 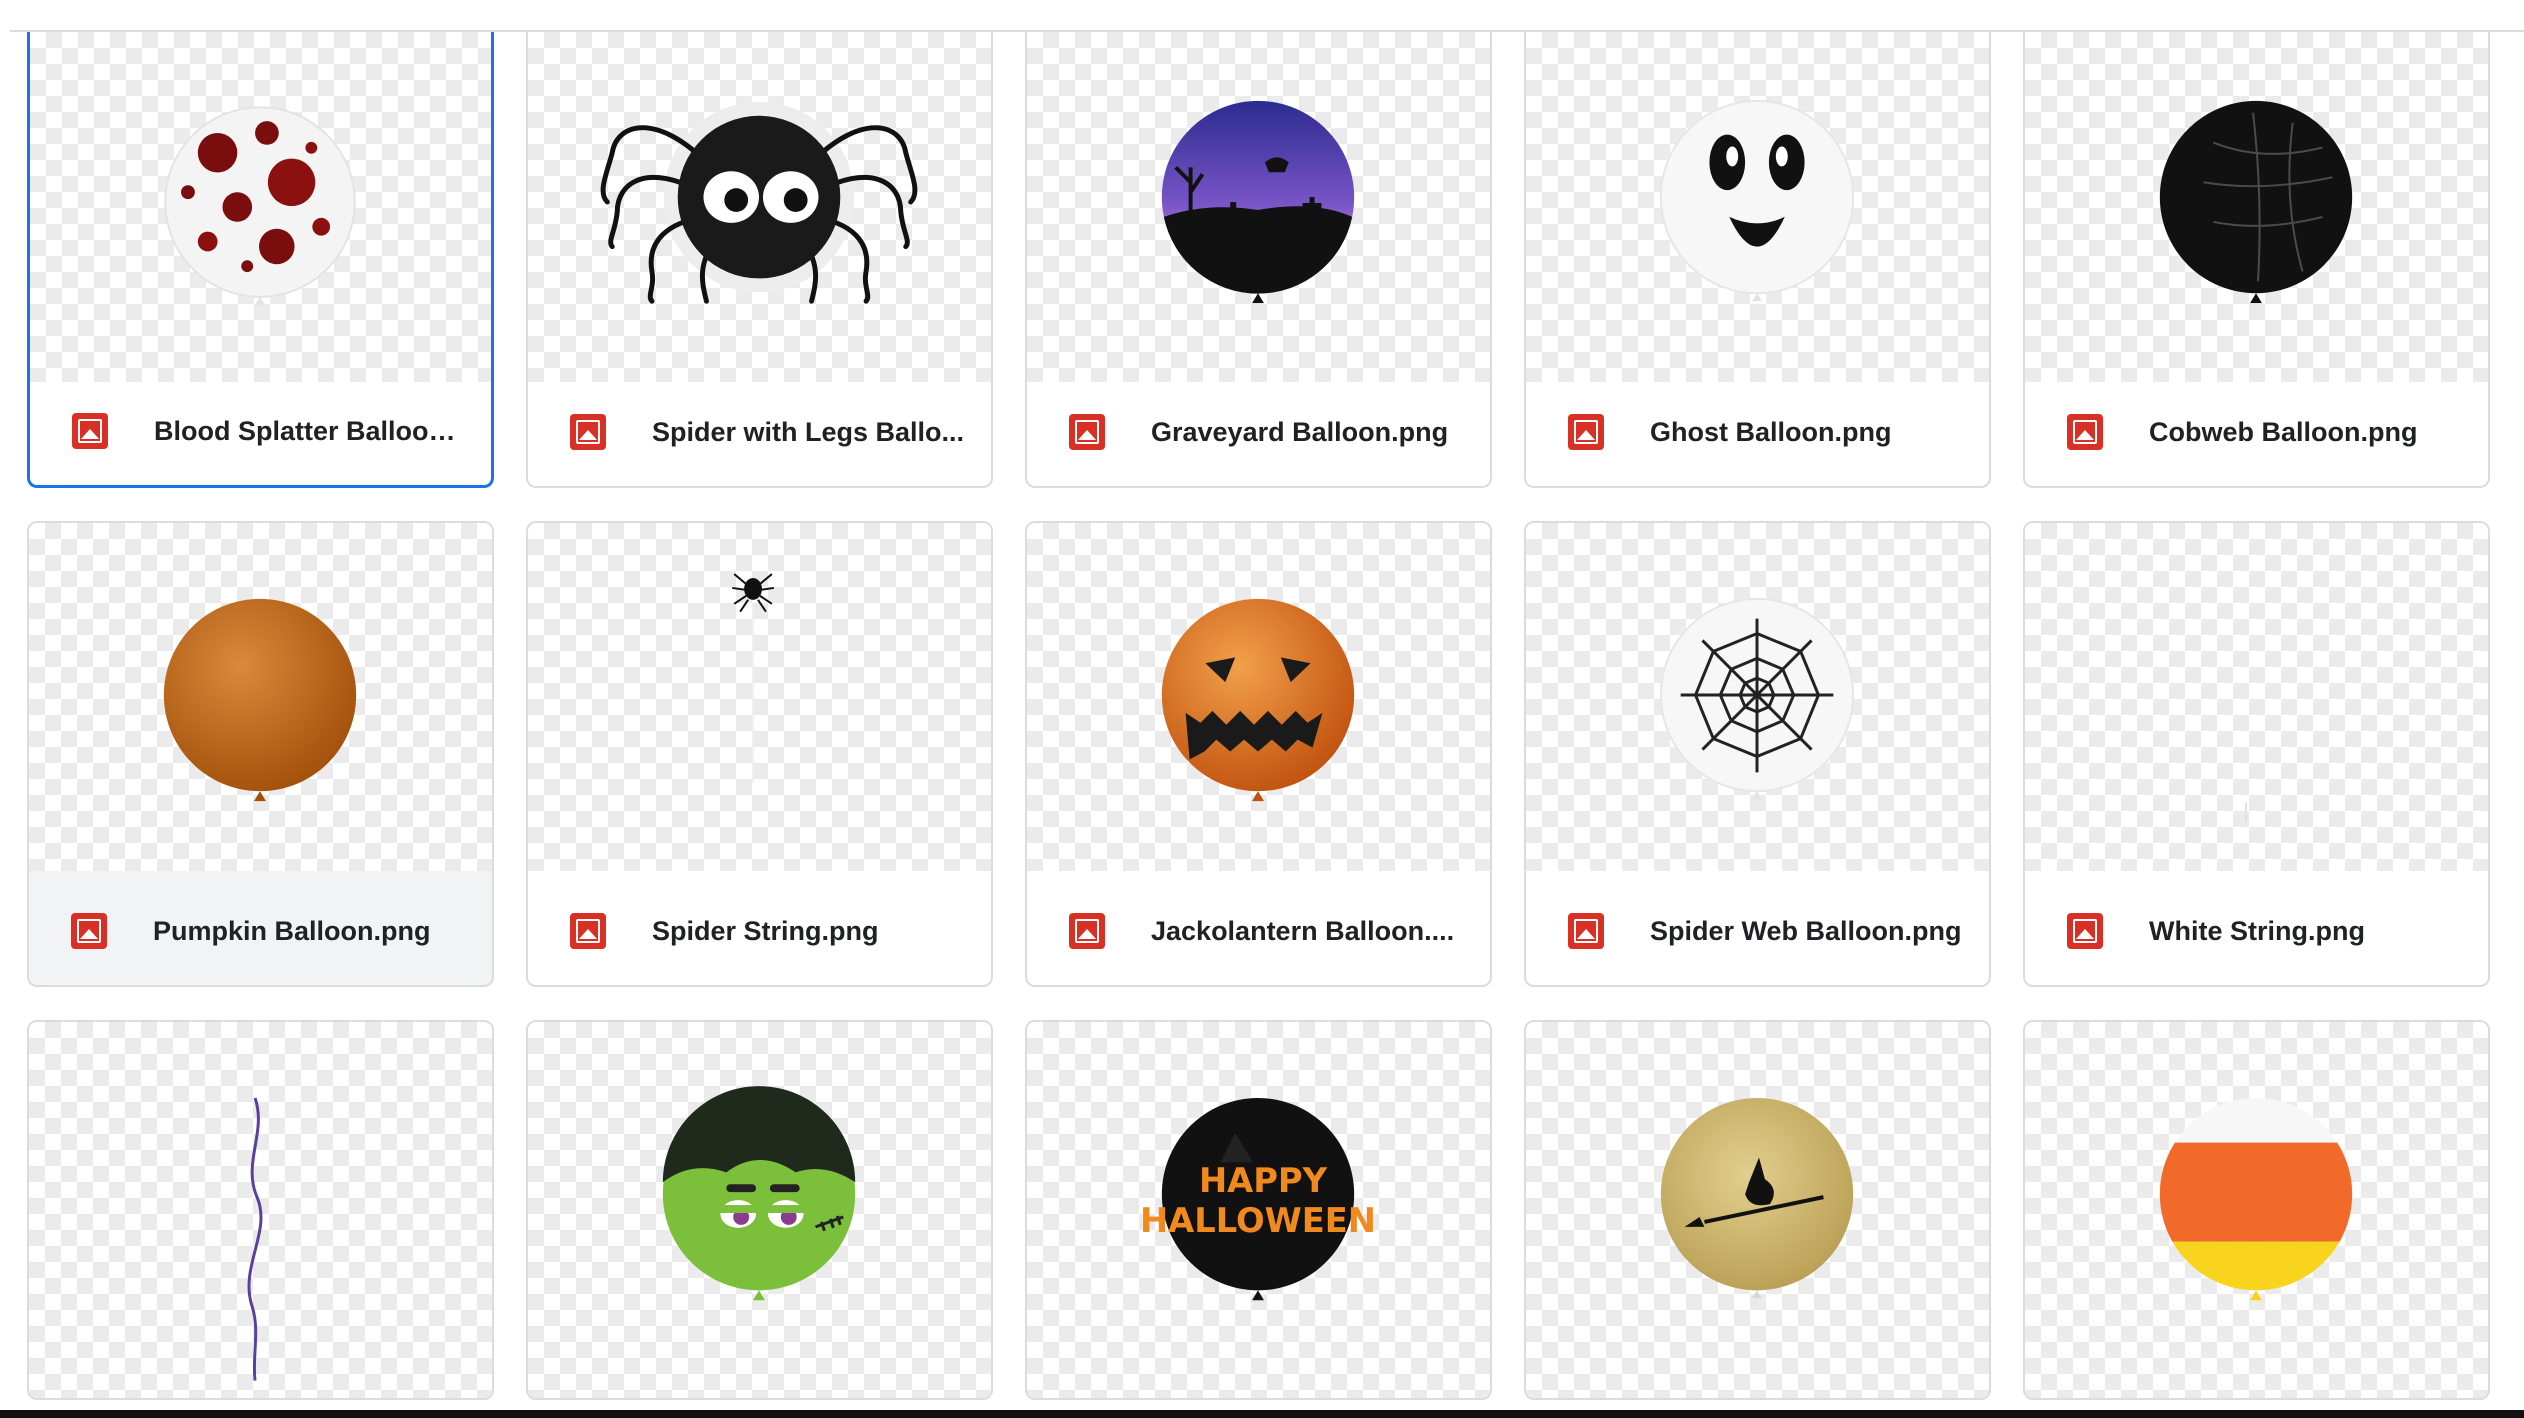 What do you see at coordinates (759, 202) in the screenshot?
I see `spider-with-legs-balloon-image` at bounding box center [759, 202].